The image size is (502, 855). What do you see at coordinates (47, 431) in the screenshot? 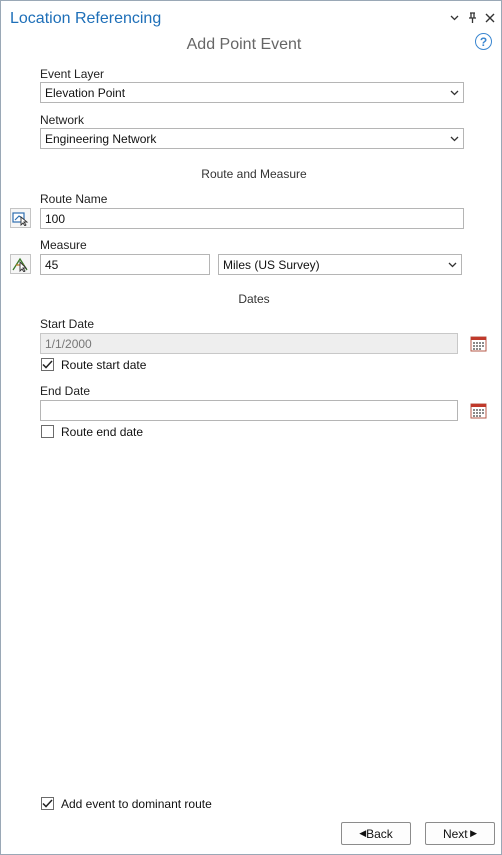
I see `route-end-date-checkbox` at bounding box center [47, 431].